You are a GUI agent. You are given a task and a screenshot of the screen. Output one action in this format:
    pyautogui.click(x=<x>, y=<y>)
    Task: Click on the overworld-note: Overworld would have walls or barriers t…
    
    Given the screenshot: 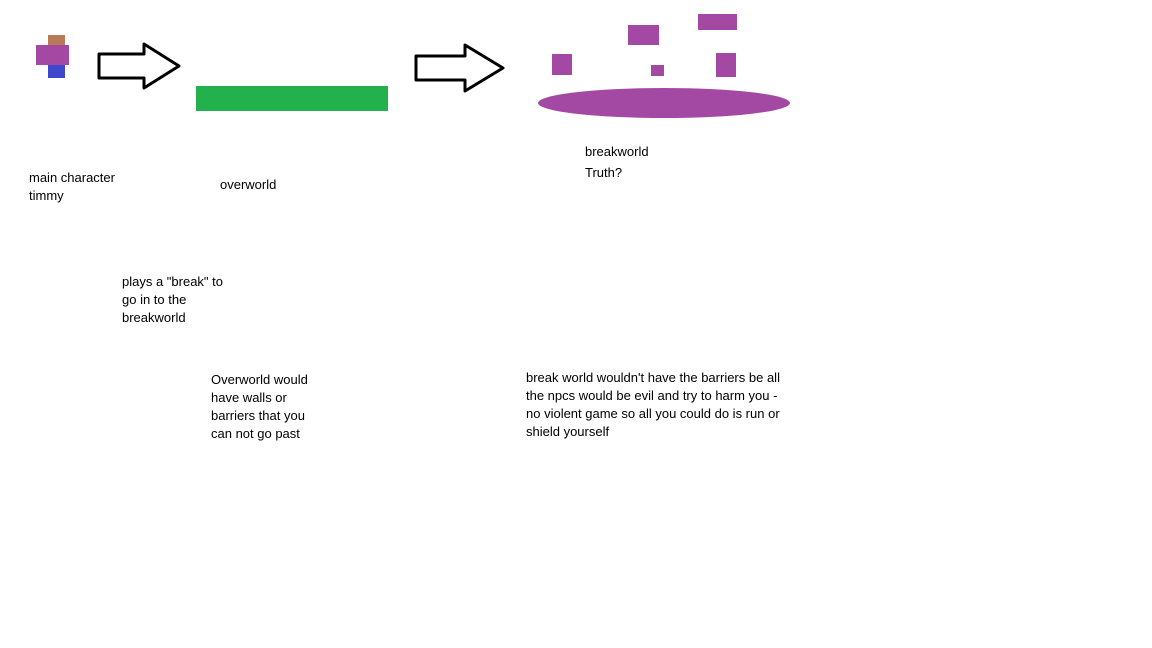 What is the action you would take?
    pyautogui.click(x=259, y=407)
    